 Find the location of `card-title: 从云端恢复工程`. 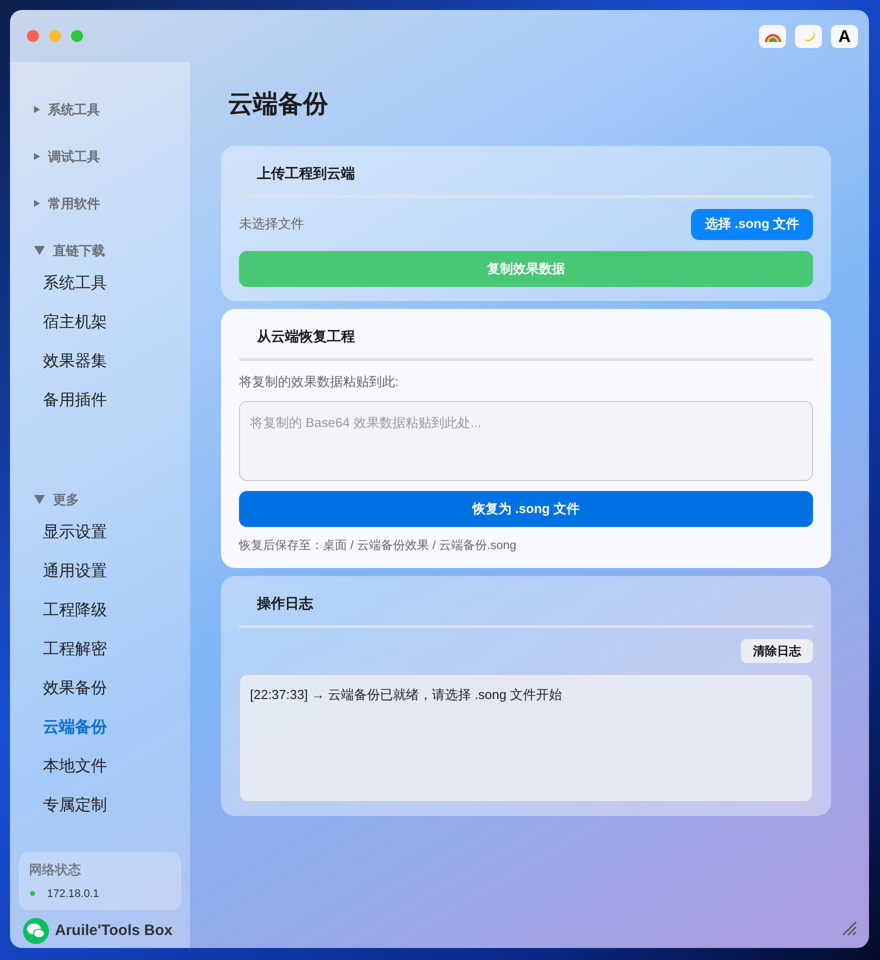

card-title: 从云端恢复工程 is located at coordinates (306, 336).